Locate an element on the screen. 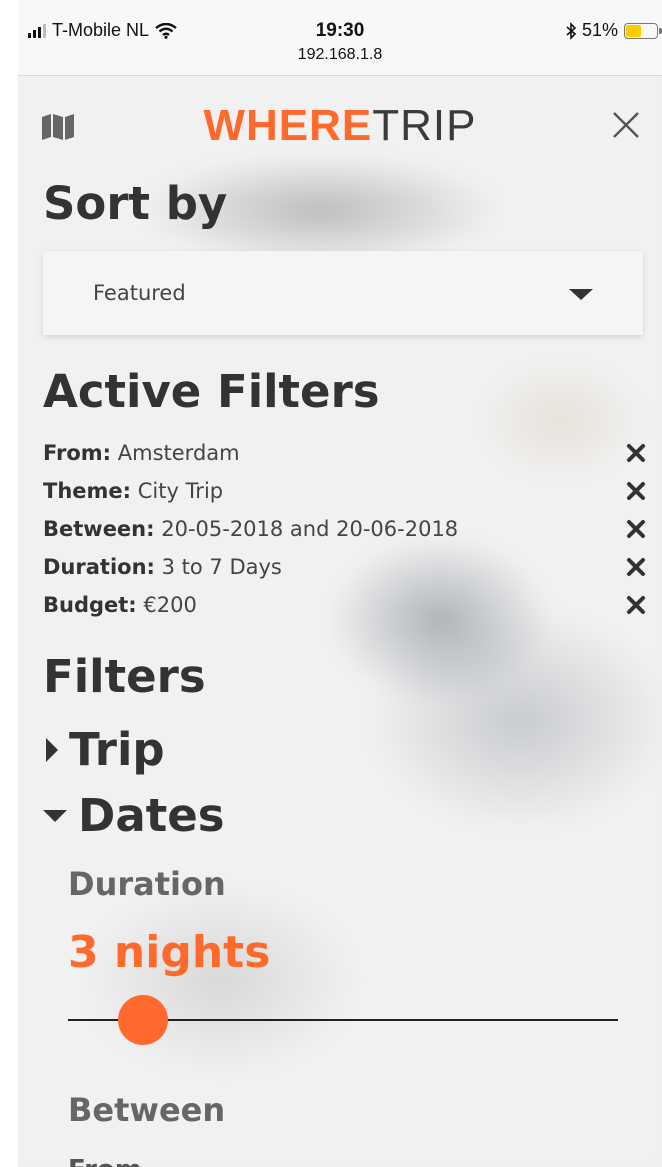 This screenshot has width=662, height=1167. sort-by-title: Sort by is located at coordinates (135, 203).